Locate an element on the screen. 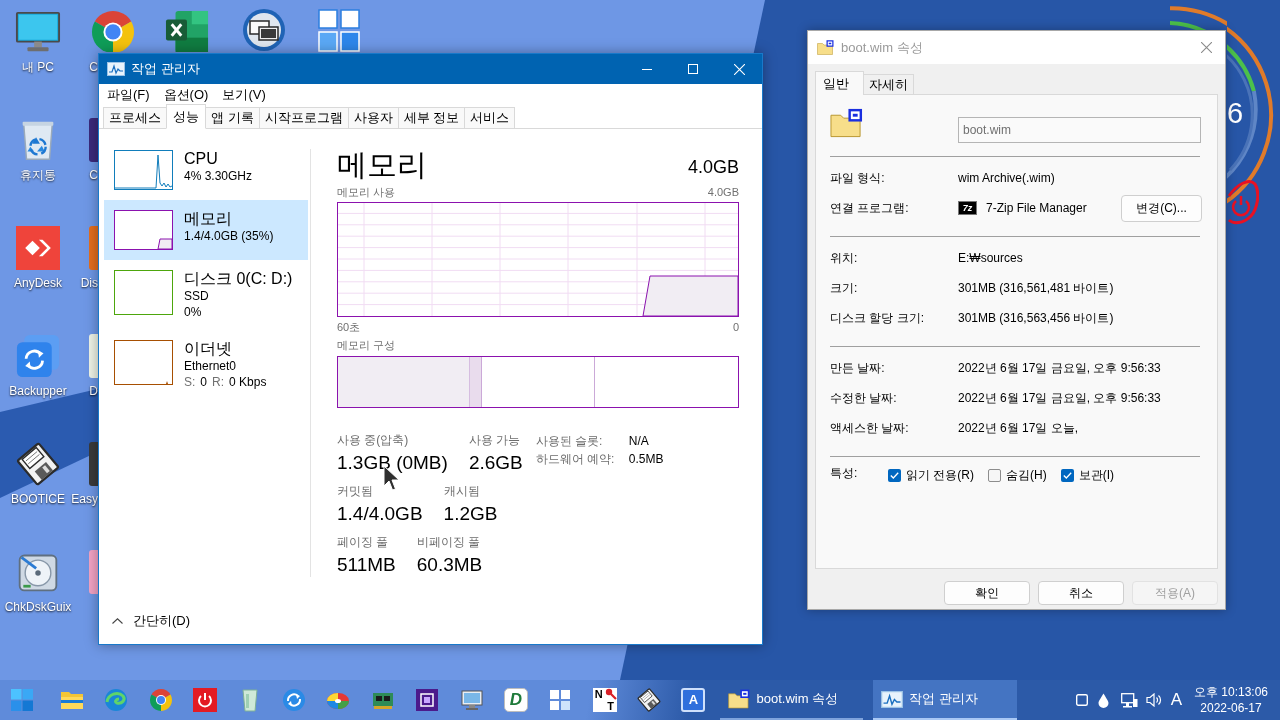  modified-segment is located at coordinates (476, 382).